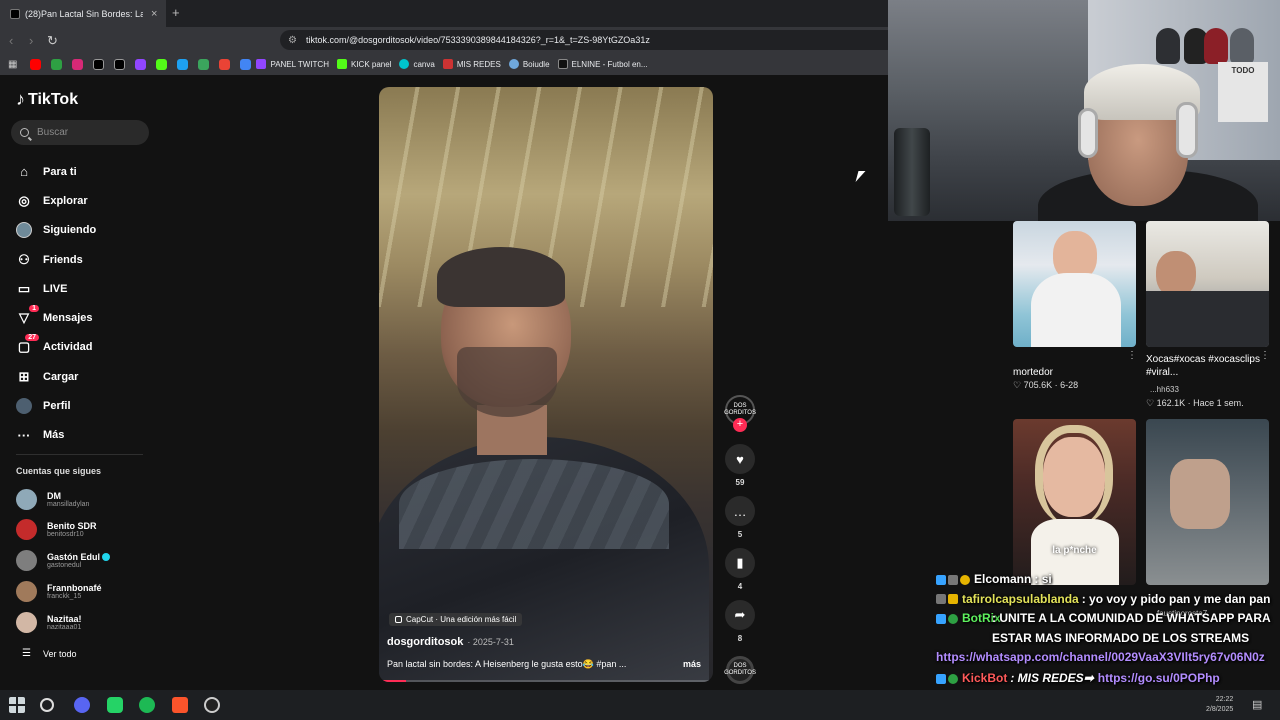  Describe the element at coordinates (47, 705) in the screenshot. I see `search-icon` at that location.